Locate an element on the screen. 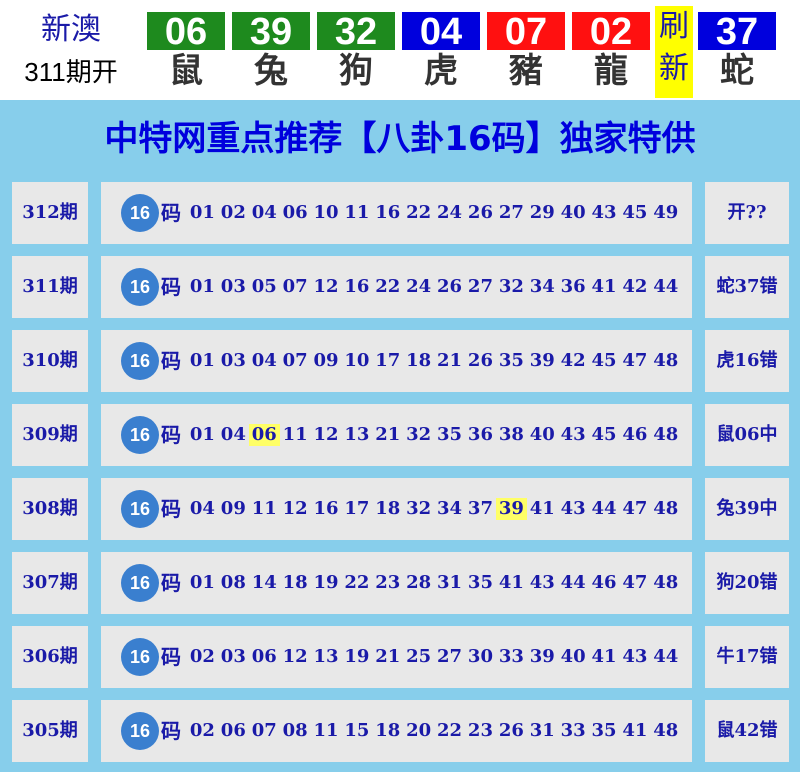 The height and width of the screenshot is (772, 800). result-label: 牛17错 is located at coordinates (747, 656).